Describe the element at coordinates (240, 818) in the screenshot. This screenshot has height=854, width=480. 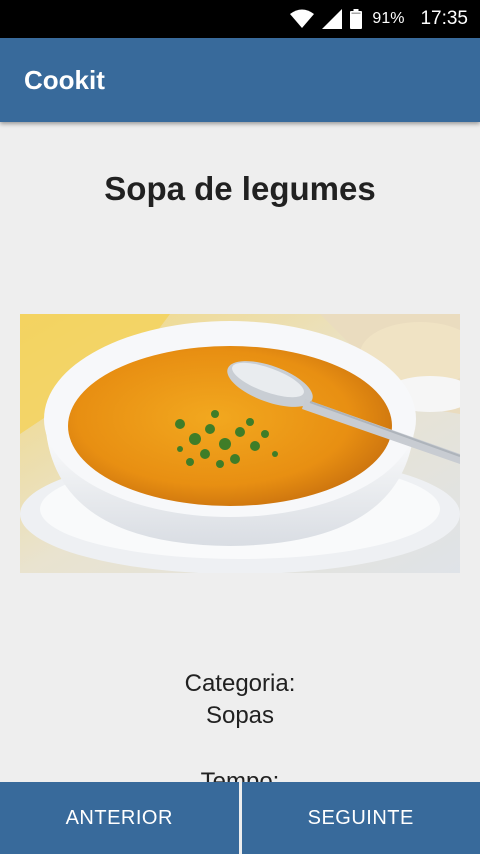
I see `bottom-navigation: ANTERIOR SEGUINTE` at that location.